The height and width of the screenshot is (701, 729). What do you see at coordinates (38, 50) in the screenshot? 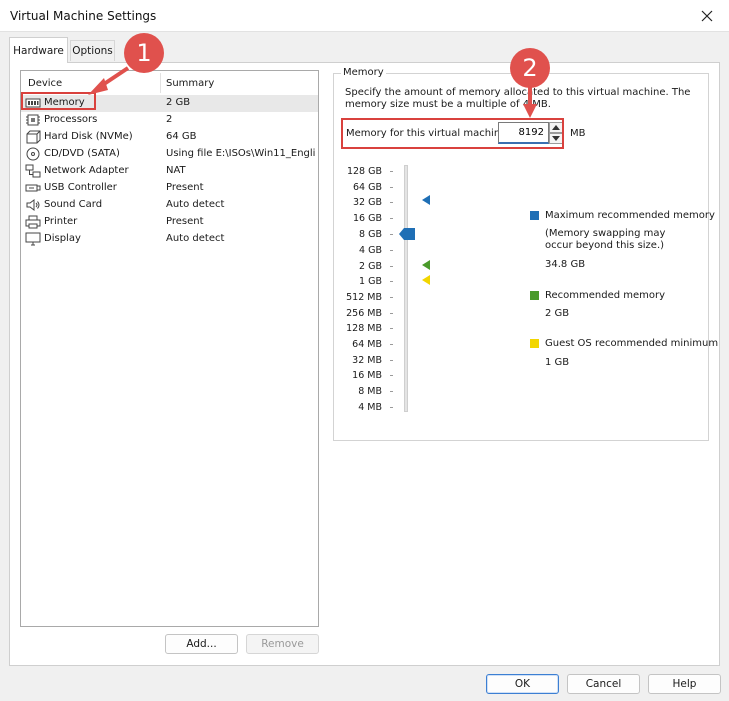
I see `tab-hardware: Hardware` at bounding box center [38, 50].